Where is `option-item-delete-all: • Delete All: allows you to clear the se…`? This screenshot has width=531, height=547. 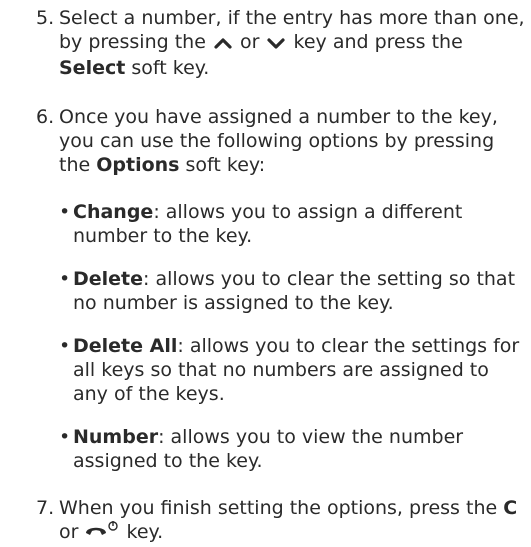 option-item-delete-all: • Delete All: allows you to clear the se… is located at coordinates (294, 370).